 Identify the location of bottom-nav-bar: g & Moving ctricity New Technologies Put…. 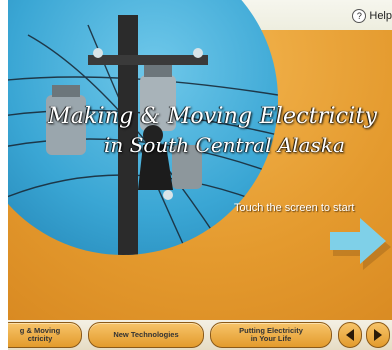
(200, 335).